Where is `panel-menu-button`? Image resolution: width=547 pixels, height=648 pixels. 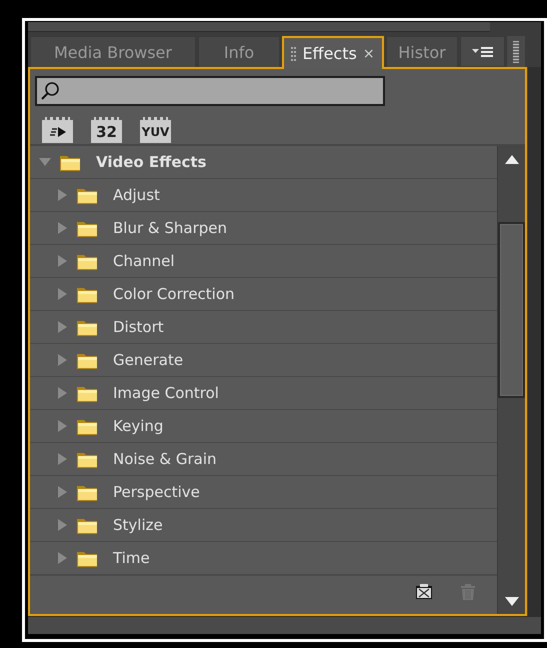 panel-menu-button is located at coordinates (482, 51).